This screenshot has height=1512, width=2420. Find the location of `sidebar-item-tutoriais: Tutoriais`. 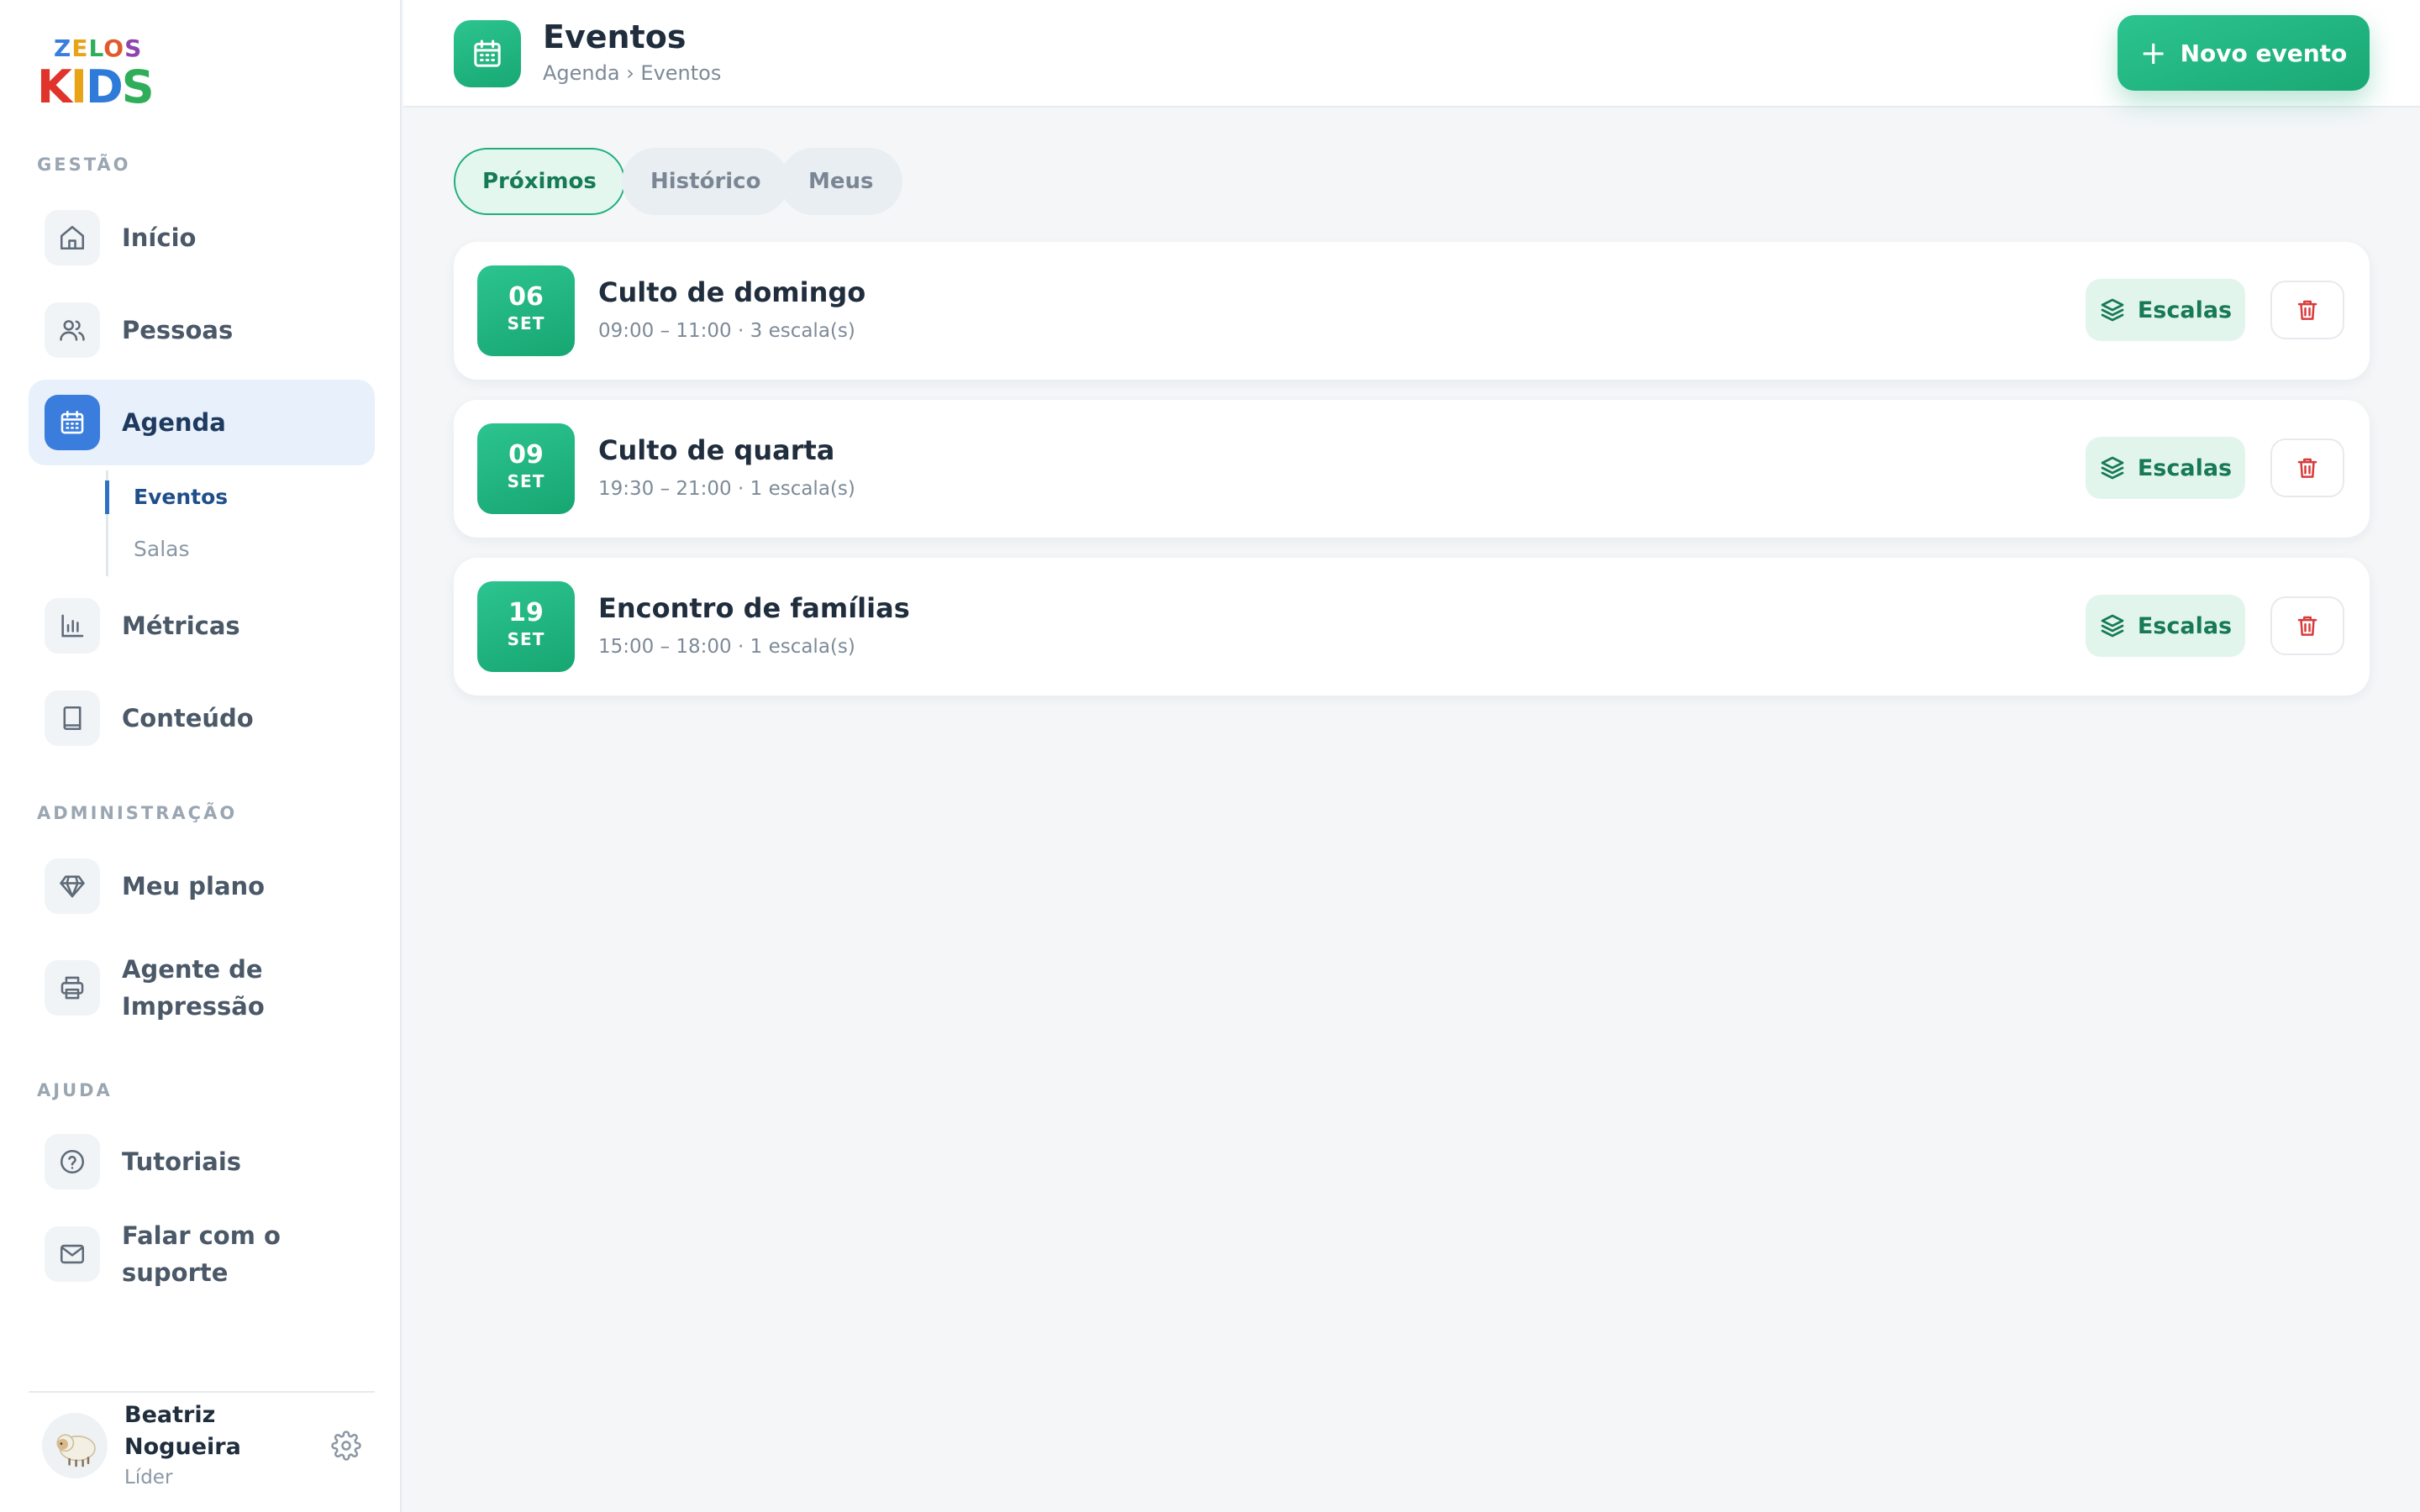

sidebar-item-tutoriais: Tutoriais is located at coordinates (202, 1162).